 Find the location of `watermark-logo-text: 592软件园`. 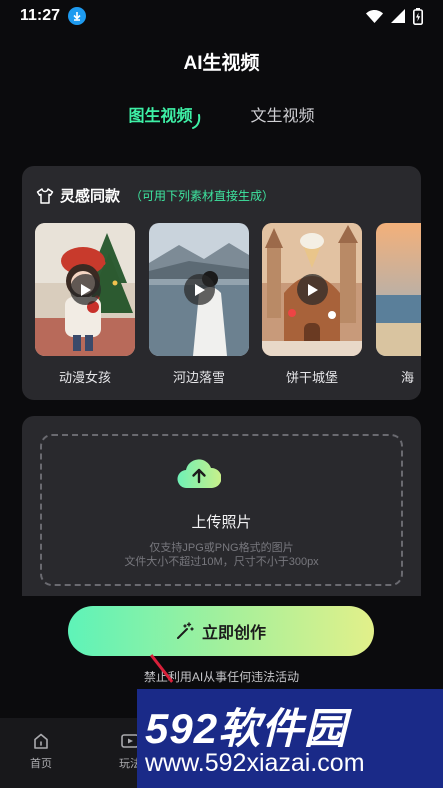

watermark-logo-text: 592软件园 is located at coordinates (246, 728).